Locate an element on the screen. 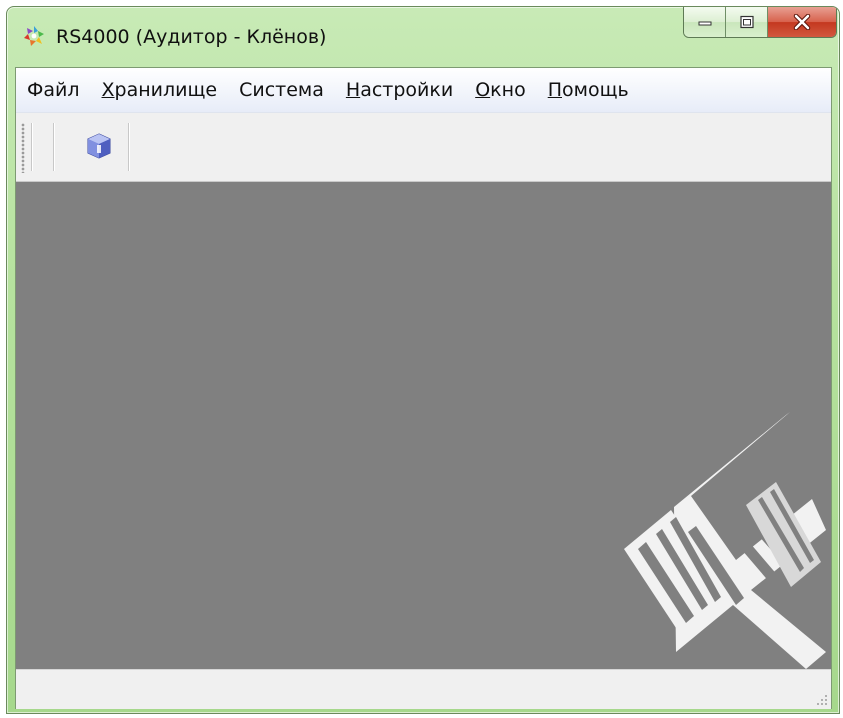  resize-grip-icon is located at coordinates (821, 699).